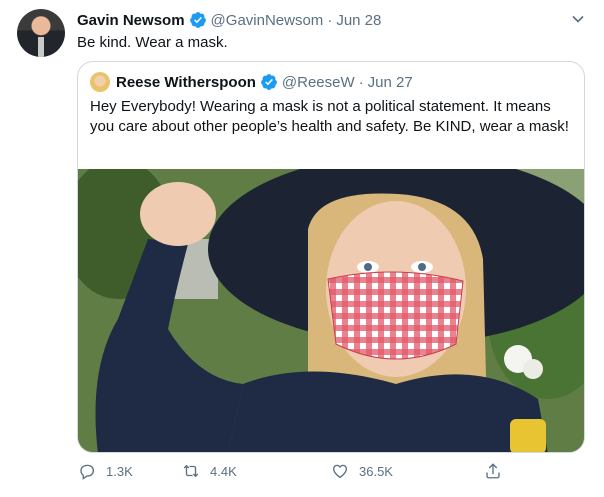  What do you see at coordinates (390, 82) in the screenshot?
I see `quoted-tweet-date: Jun 27` at bounding box center [390, 82].